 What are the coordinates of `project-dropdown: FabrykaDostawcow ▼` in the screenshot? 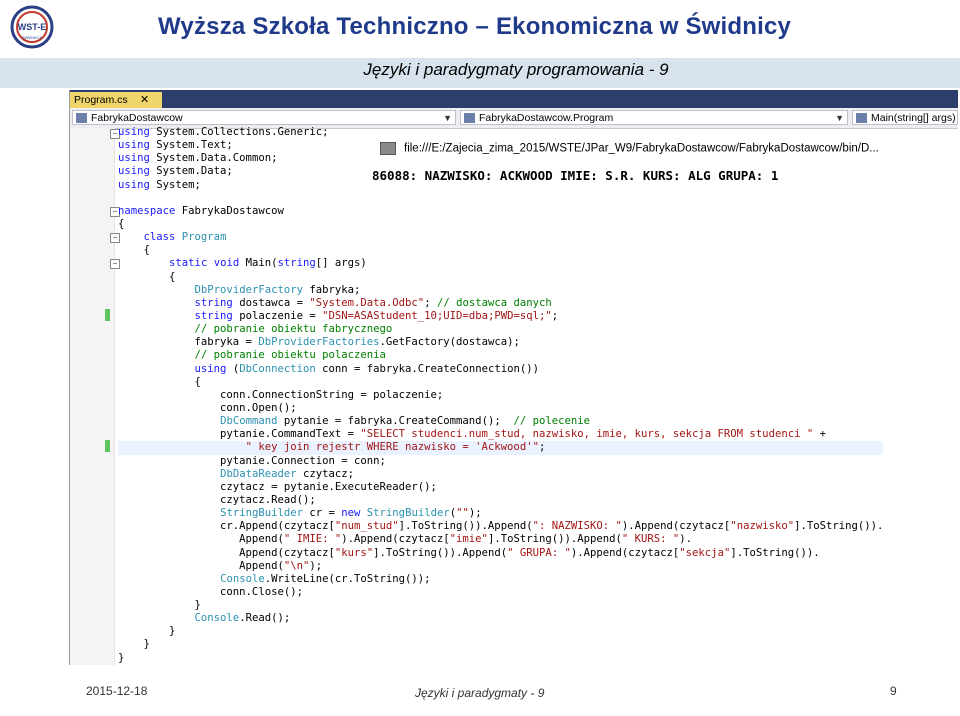 It's located at (264, 117).